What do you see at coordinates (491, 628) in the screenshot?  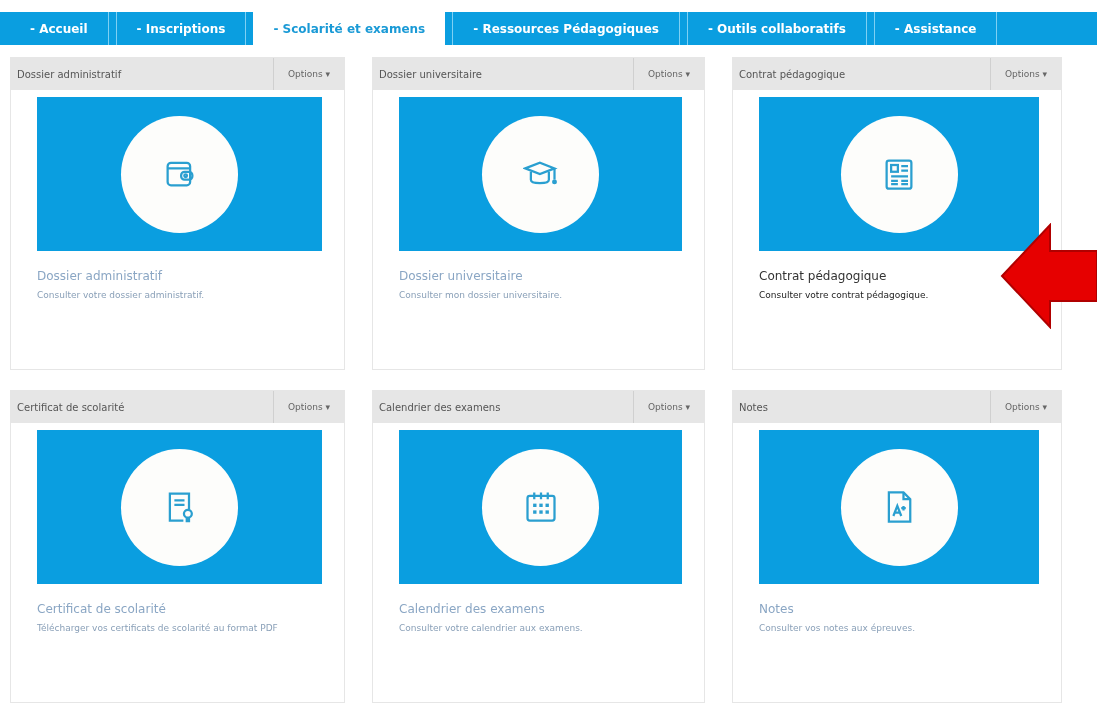 I see `card-description: Consulter votre calendrier aux examens.` at bounding box center [491, 628].